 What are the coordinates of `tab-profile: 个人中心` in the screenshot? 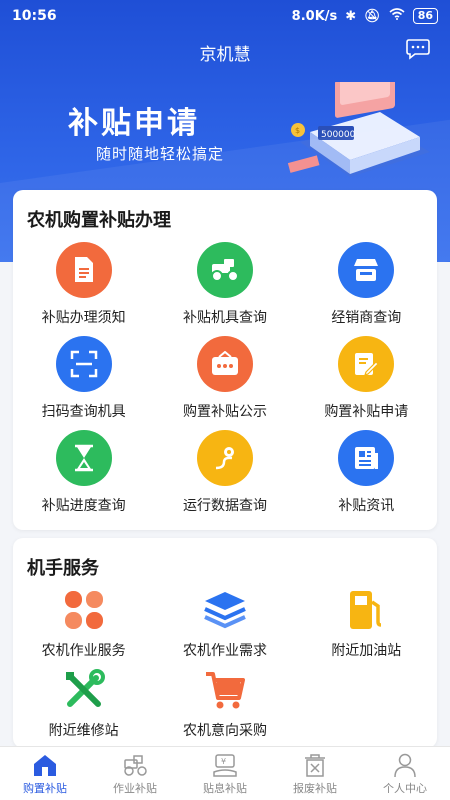 It's located at (405, 773).